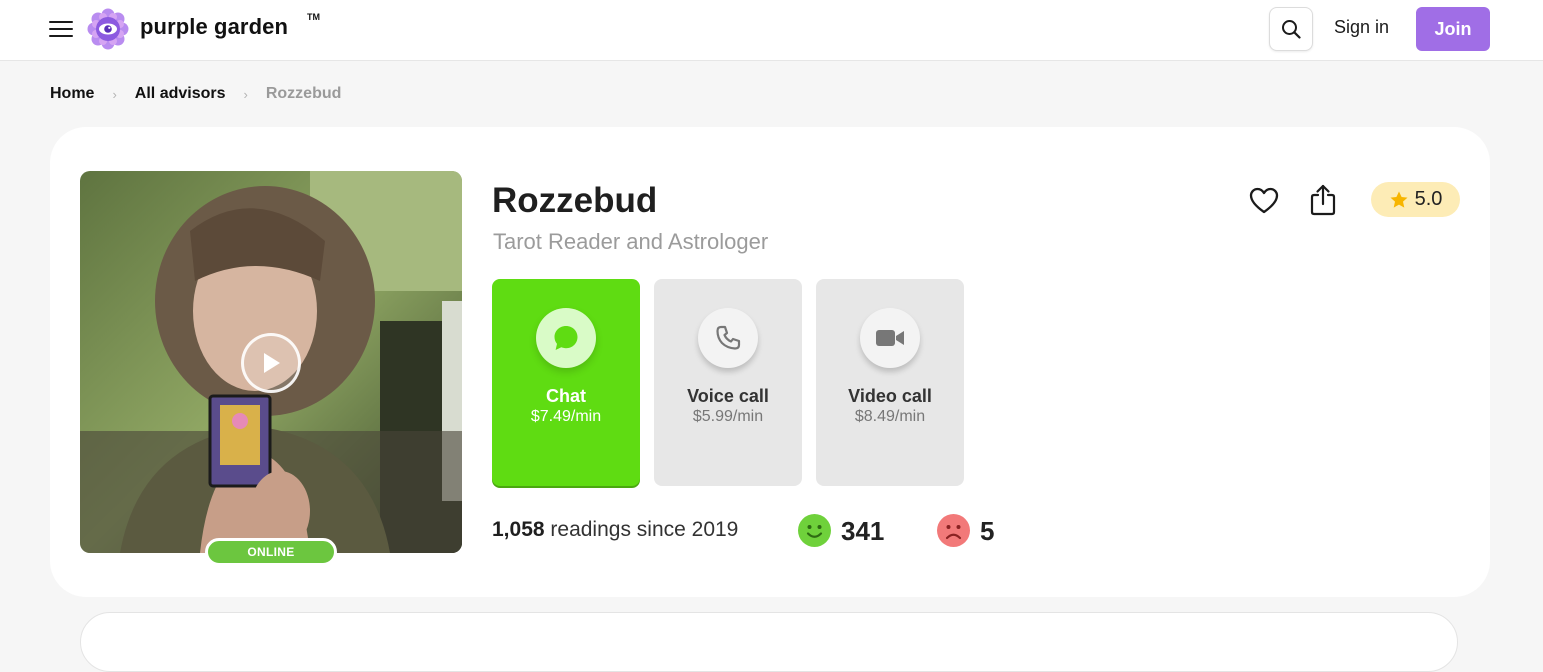 The height and width of the screenshot is (672, 1543). Describe the element at coordinates (518, 529) in the screenshot. I see `readings-count: 1,058` at that location.